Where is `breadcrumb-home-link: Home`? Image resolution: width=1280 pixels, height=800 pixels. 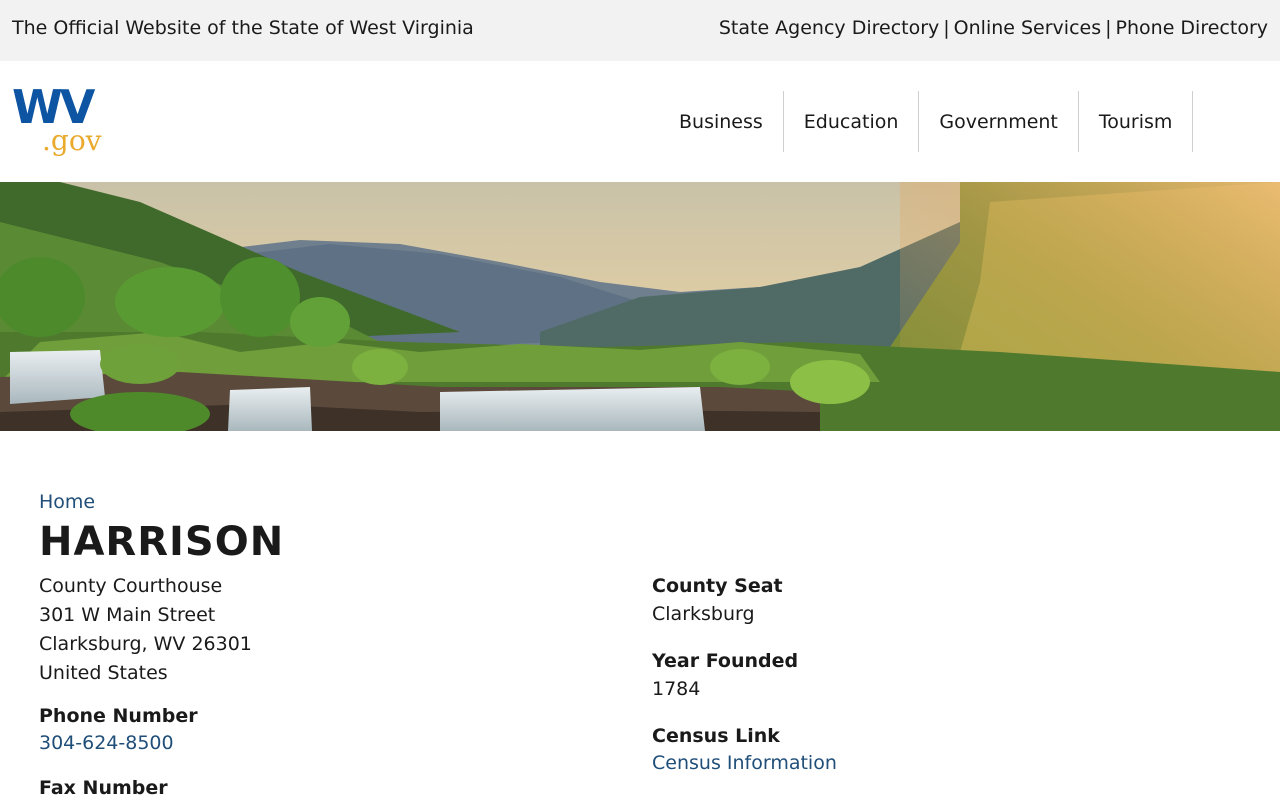
breadcrumb-home-link: Home is located at coordinates (67, 502).